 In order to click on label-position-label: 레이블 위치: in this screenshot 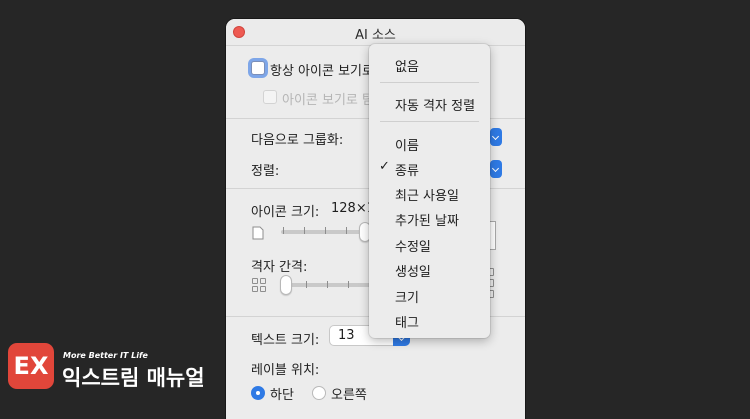, I will do `click(285, 370)`.